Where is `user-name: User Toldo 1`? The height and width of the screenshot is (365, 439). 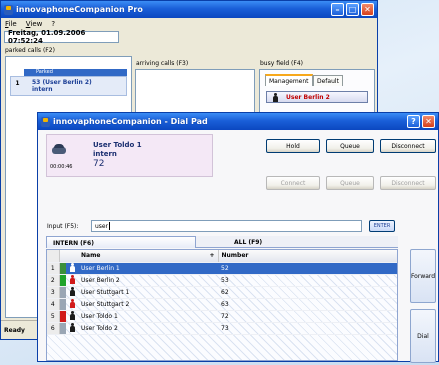
user-name: User Toldo 1 is located at coordinates (148, 316).